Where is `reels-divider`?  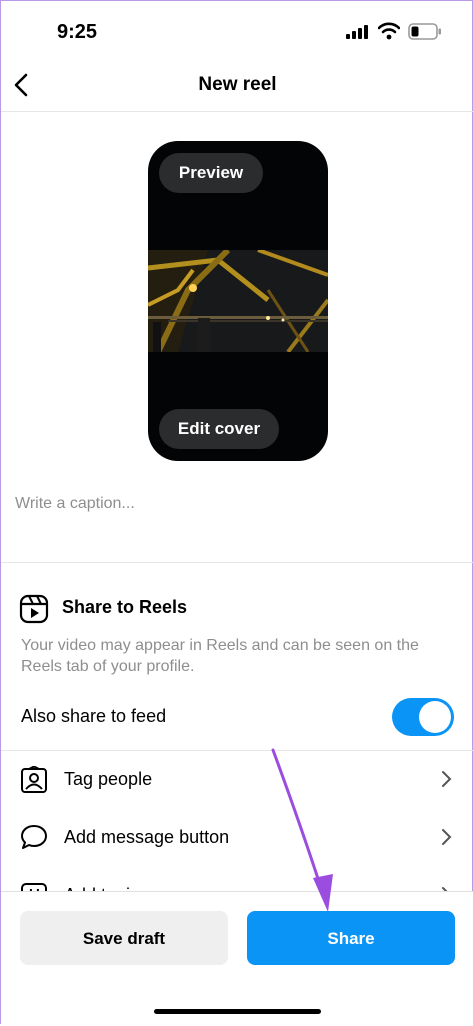
reels-divider is located at coordinates (237, 750).